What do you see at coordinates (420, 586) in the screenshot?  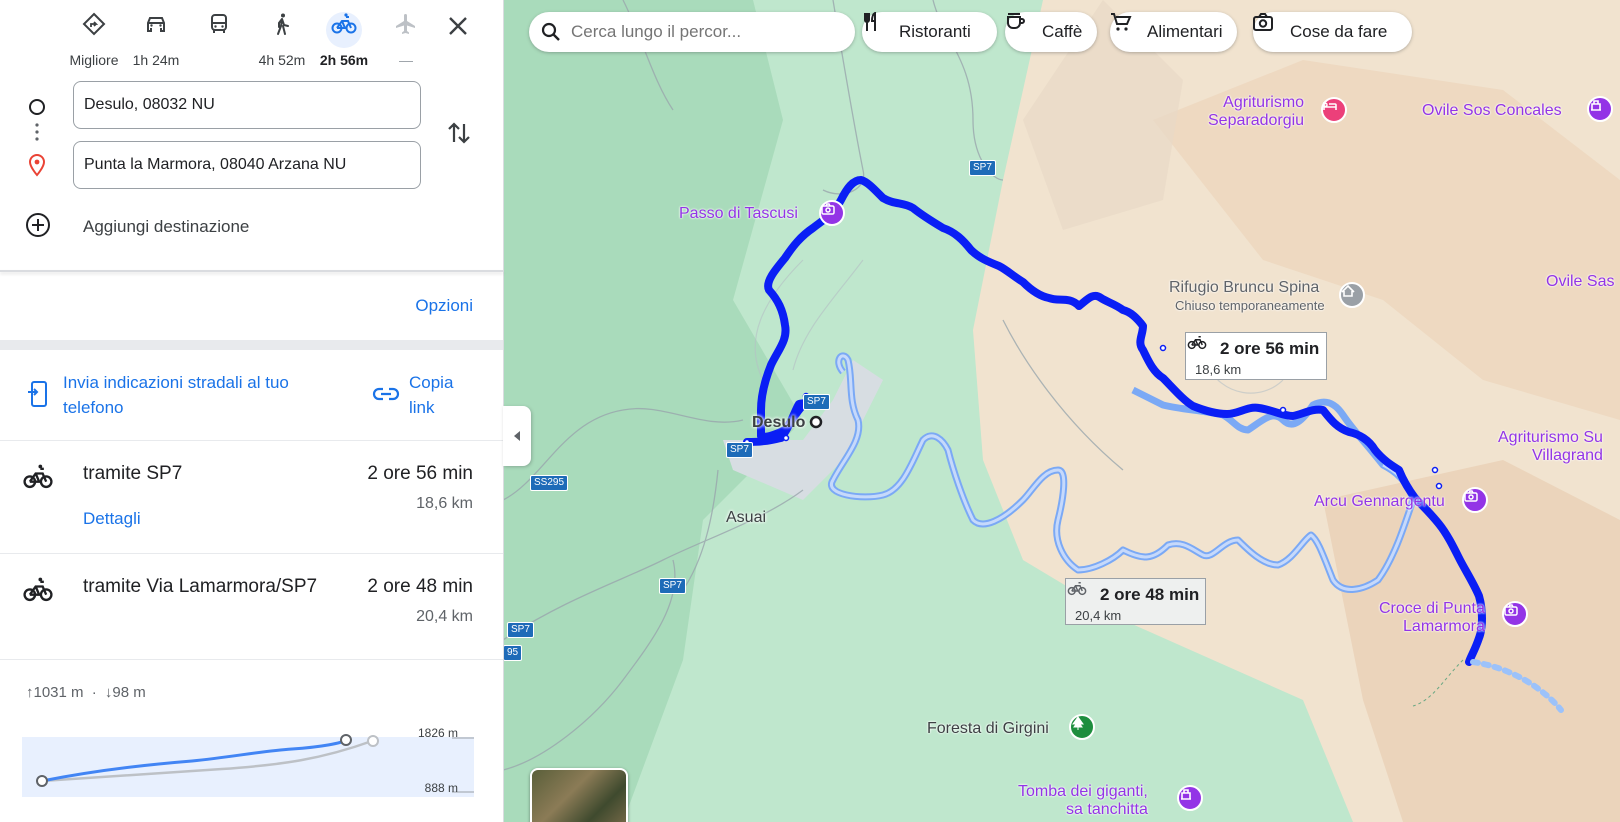 I see `route-duration: 2 ore 48 min` at bounding box center [420, 586].